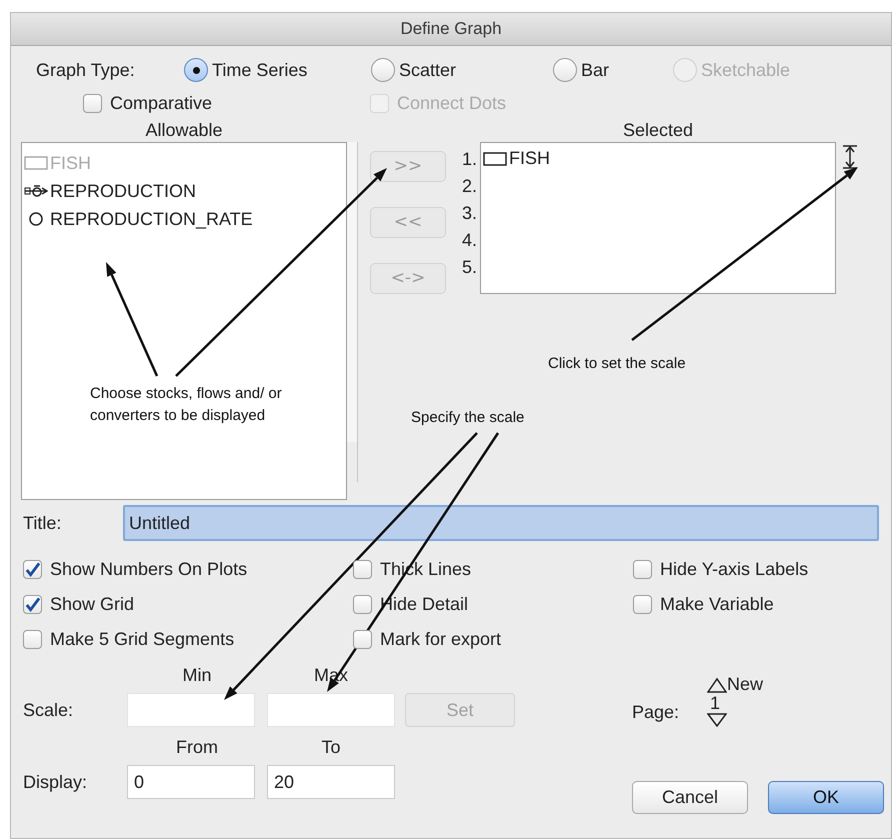  What do you see at coordinates (161, 103) in the screenshot?
I see `checkbox-label: Comparative` at bounding box center [161, 103].